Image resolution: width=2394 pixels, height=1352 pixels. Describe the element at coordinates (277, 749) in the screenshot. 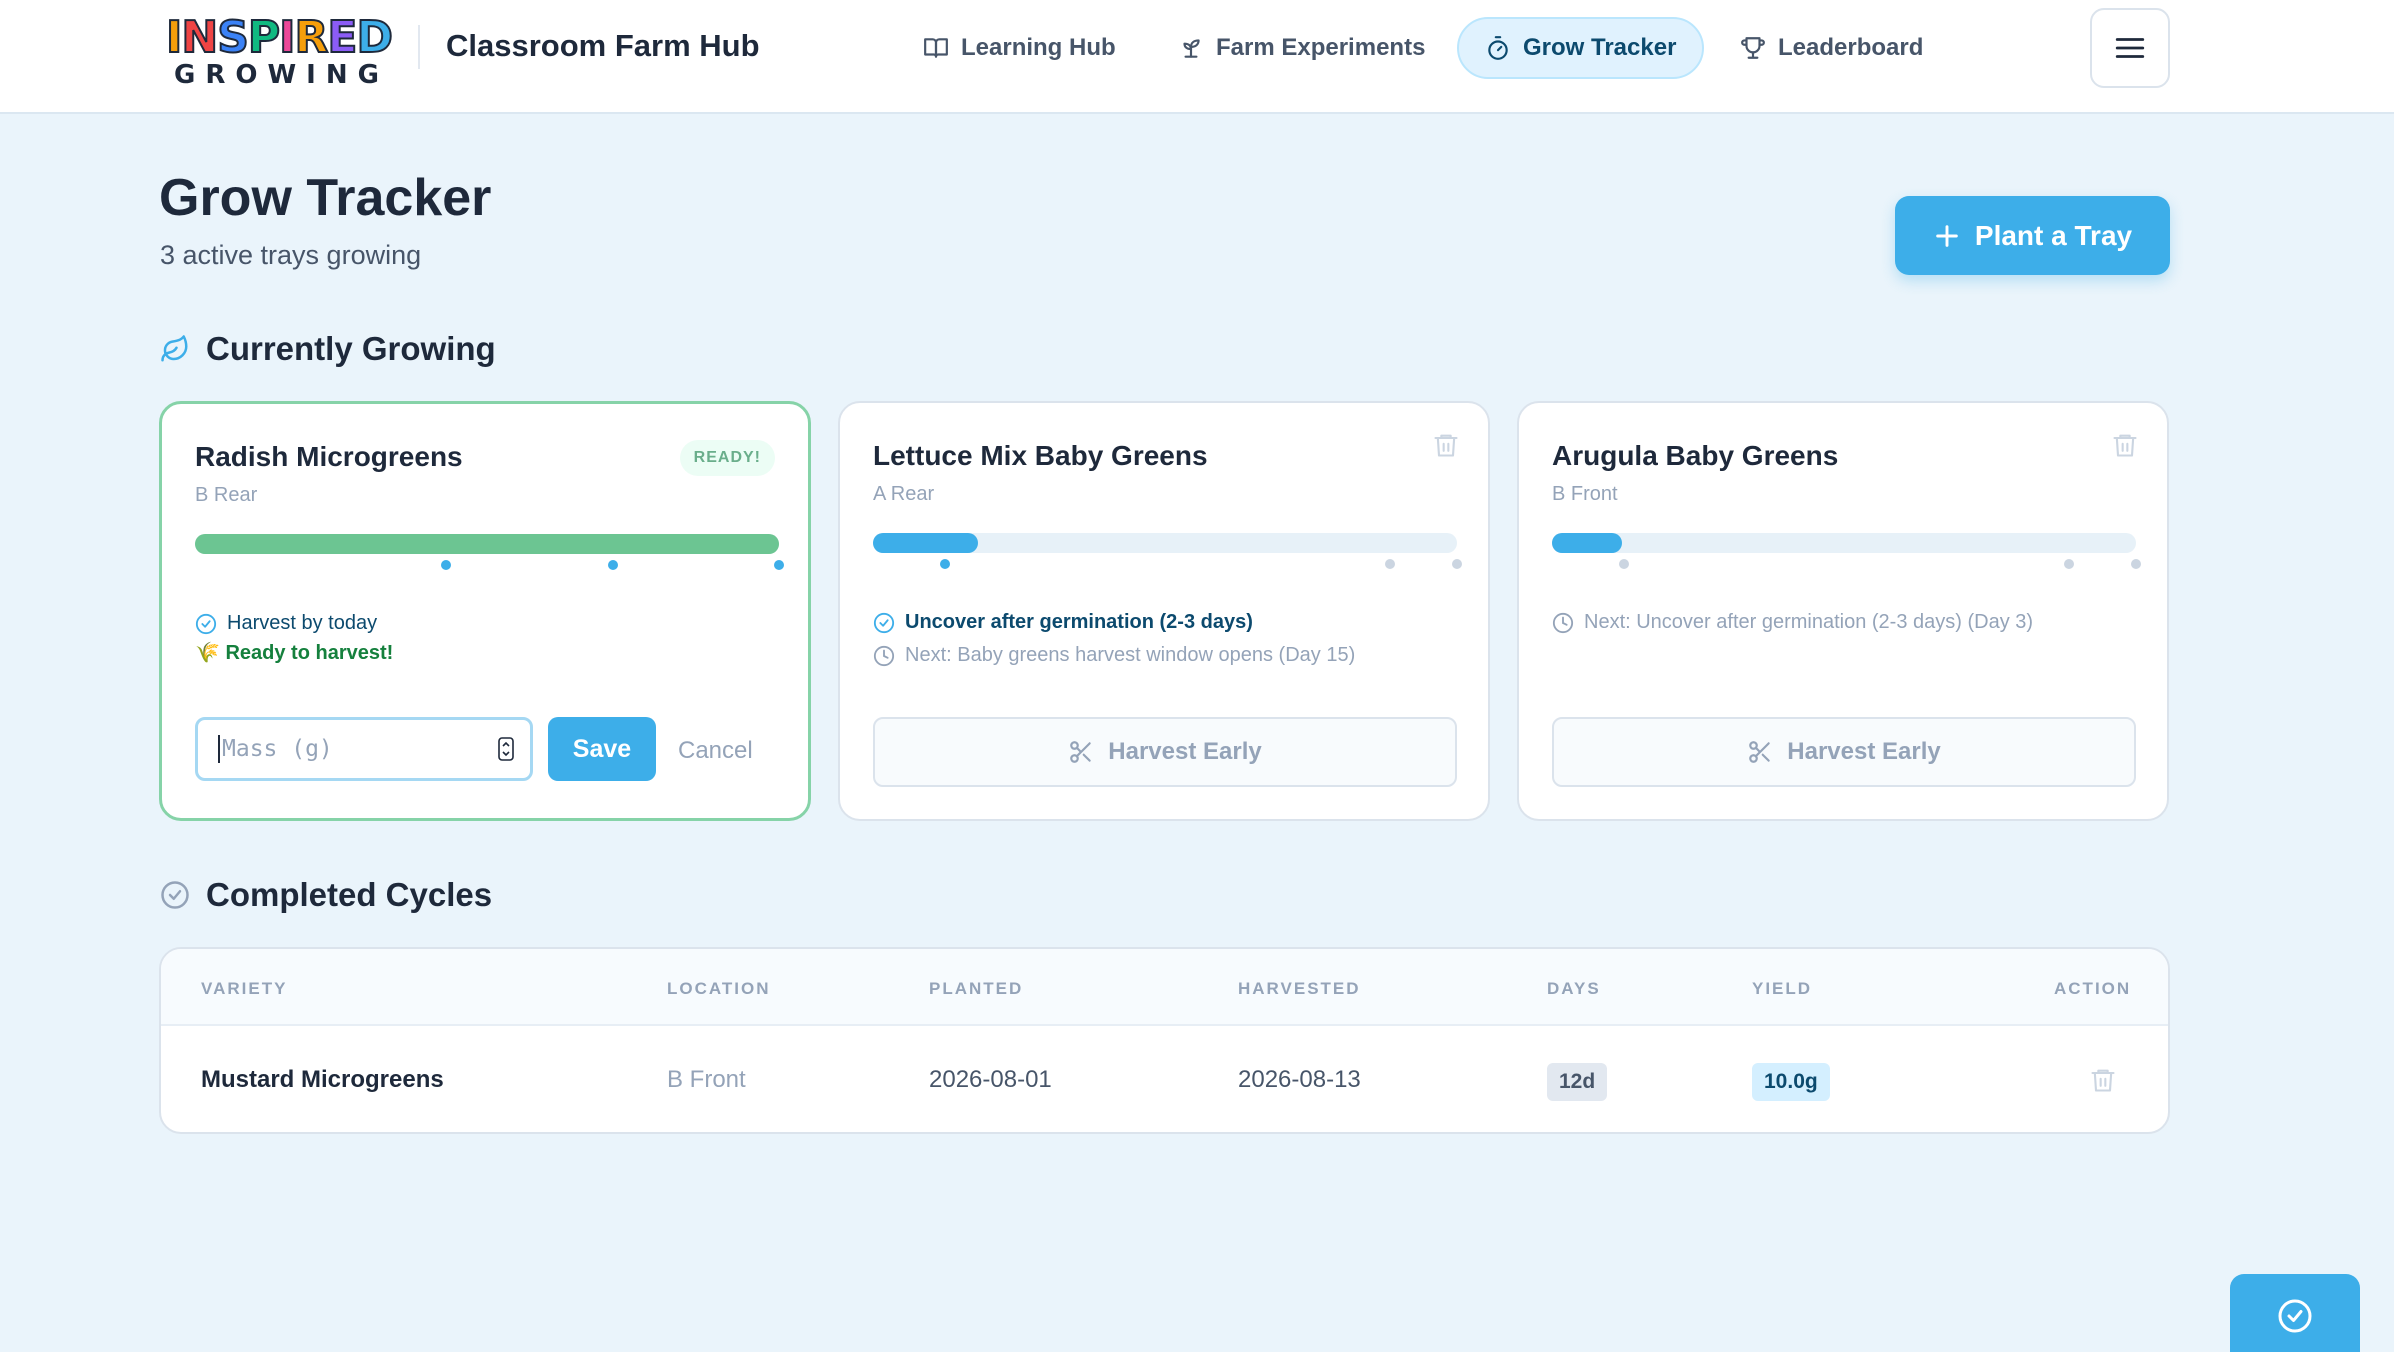

I see `mass-placeholder: Mass (g)` at that location.